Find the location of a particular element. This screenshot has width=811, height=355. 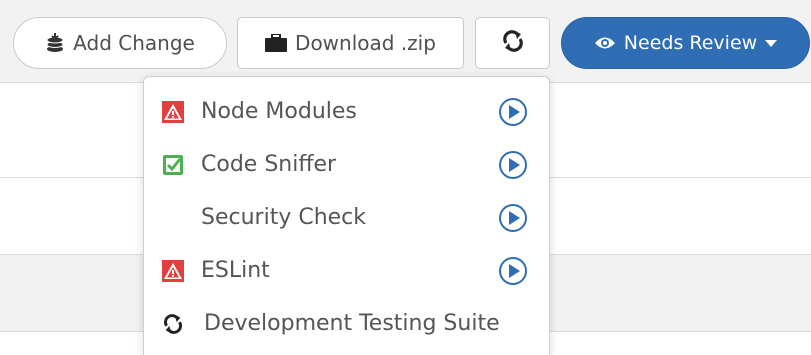

dropdown-item-eslint: ESLint is located at coordinates (346, 270).